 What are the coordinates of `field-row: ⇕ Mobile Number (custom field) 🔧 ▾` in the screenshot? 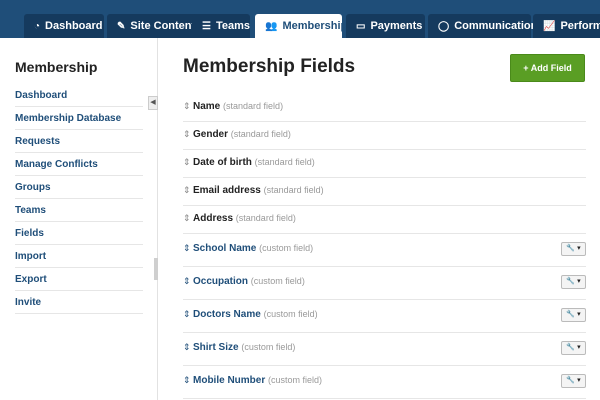 It's located at (384, 382).